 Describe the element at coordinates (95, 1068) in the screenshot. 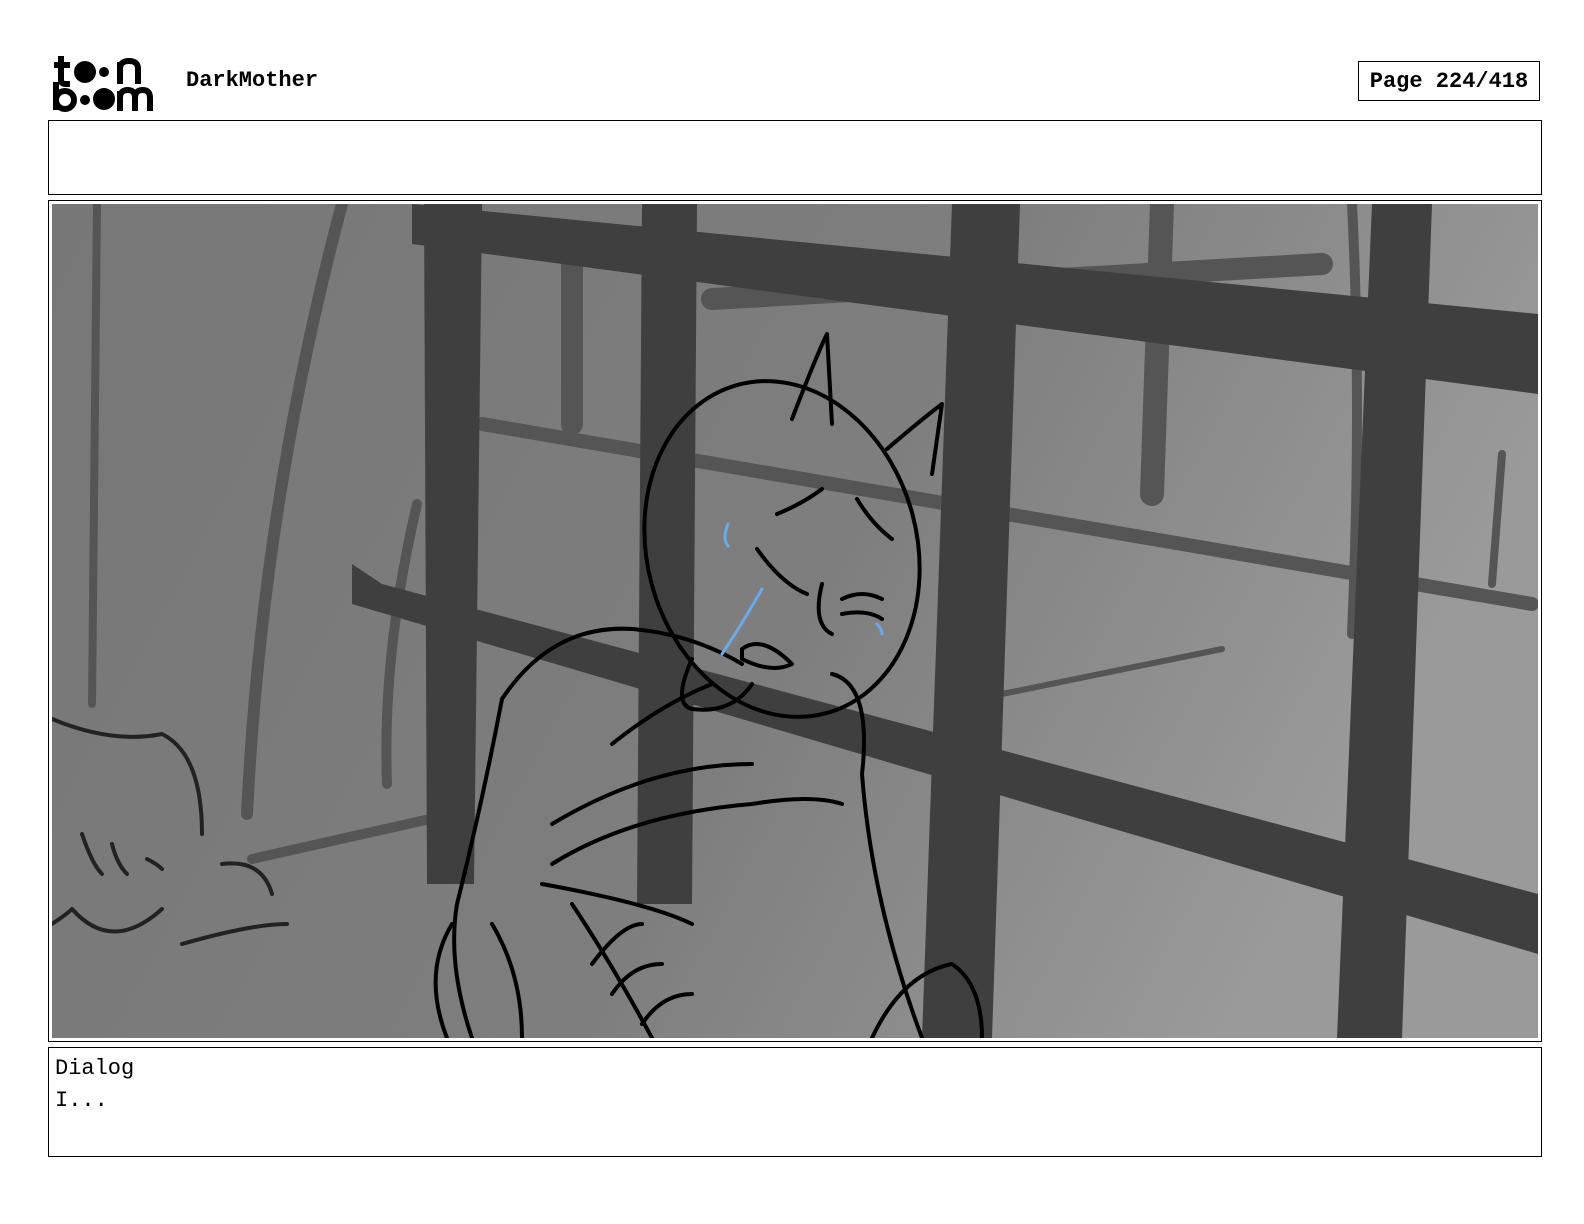

I see `dialog-heading: Dialog` at that location.